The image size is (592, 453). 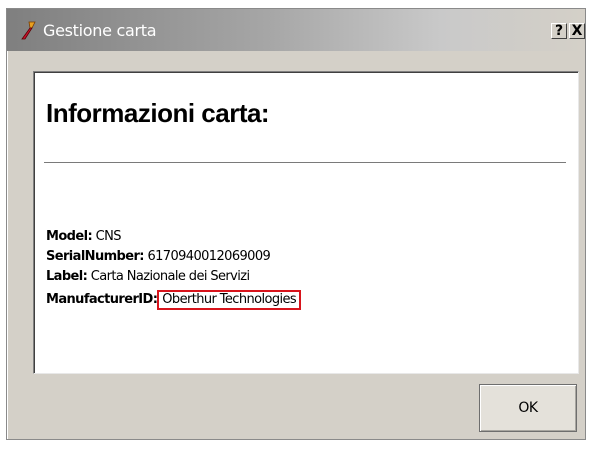 I want to click on ok-button: OK, so click(x=528, y=408).